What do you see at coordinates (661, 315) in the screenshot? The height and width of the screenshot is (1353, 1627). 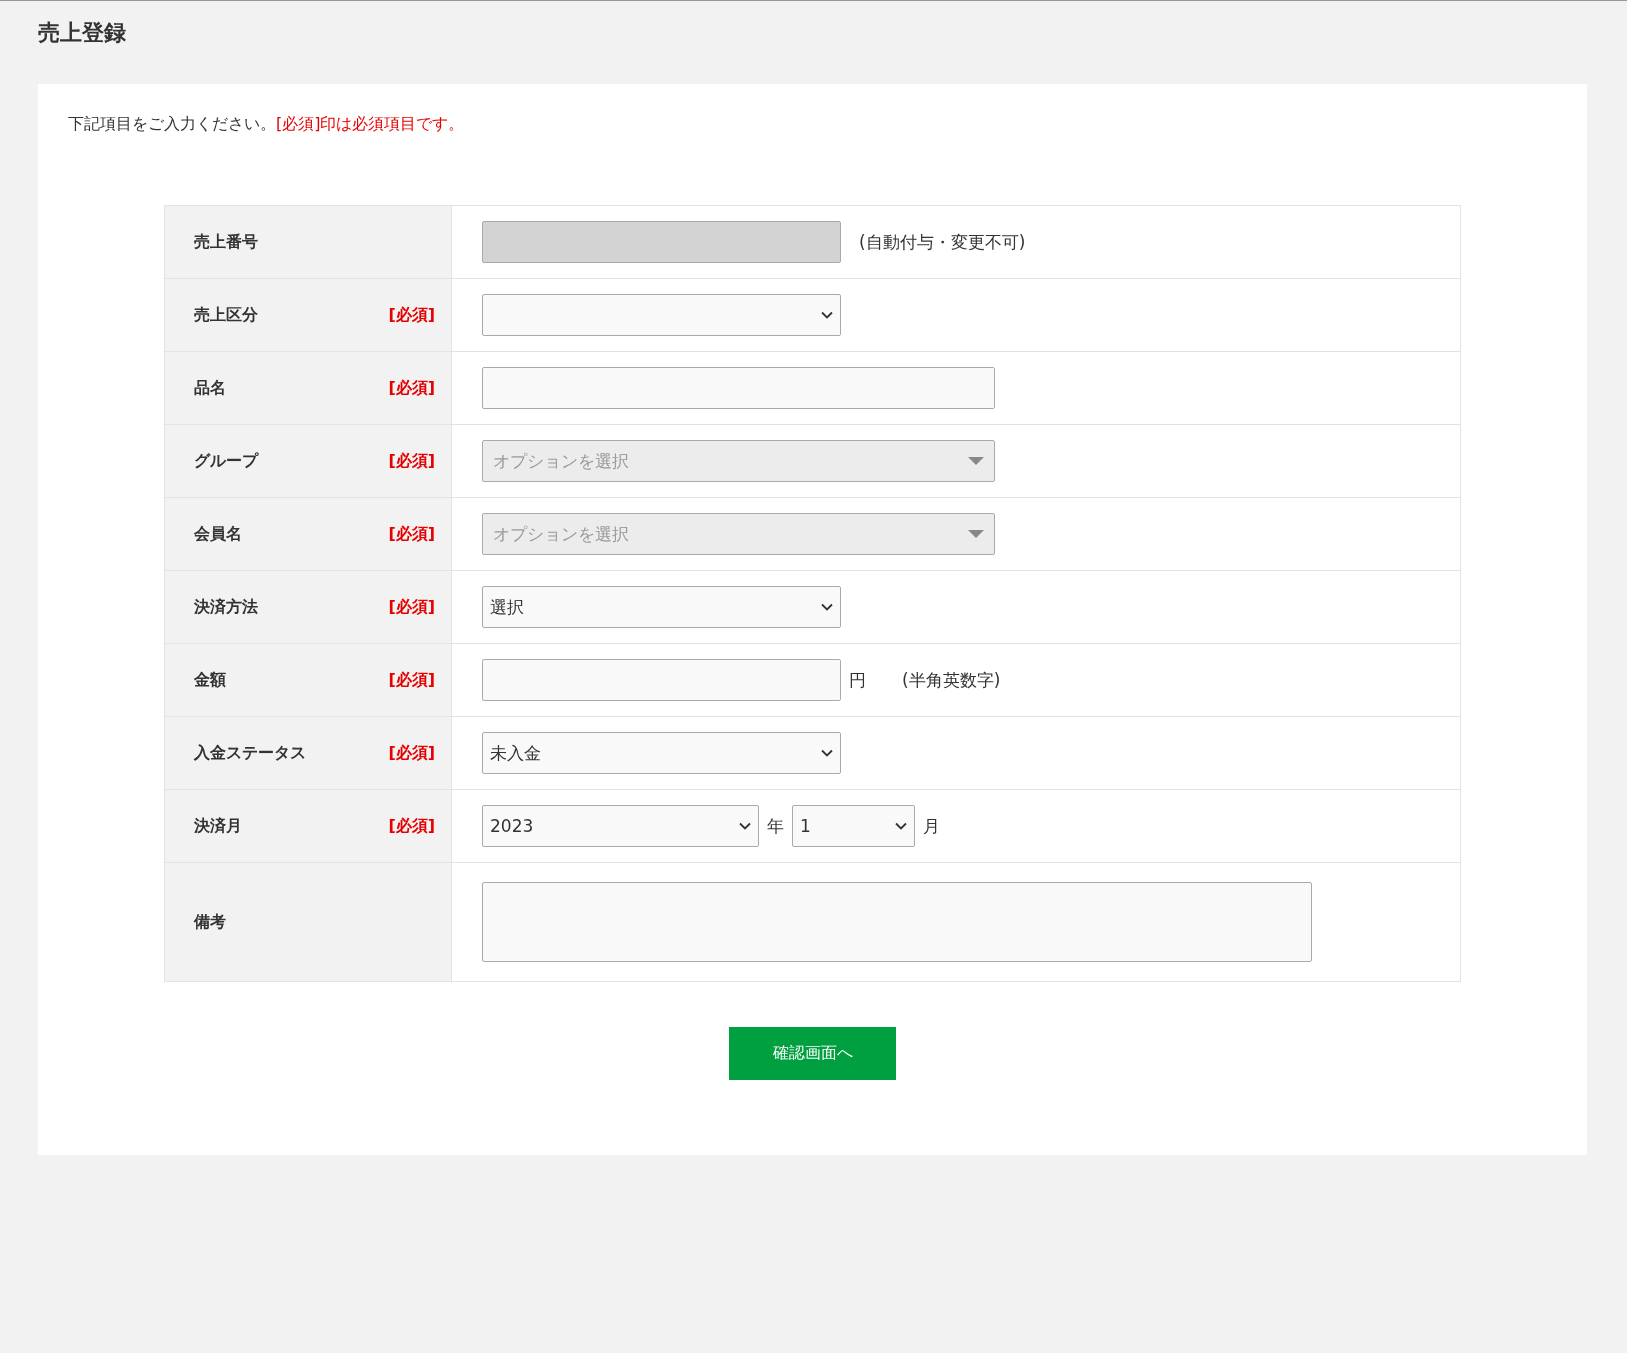 I see `select-dropdown` at bounding box center [661, 315].